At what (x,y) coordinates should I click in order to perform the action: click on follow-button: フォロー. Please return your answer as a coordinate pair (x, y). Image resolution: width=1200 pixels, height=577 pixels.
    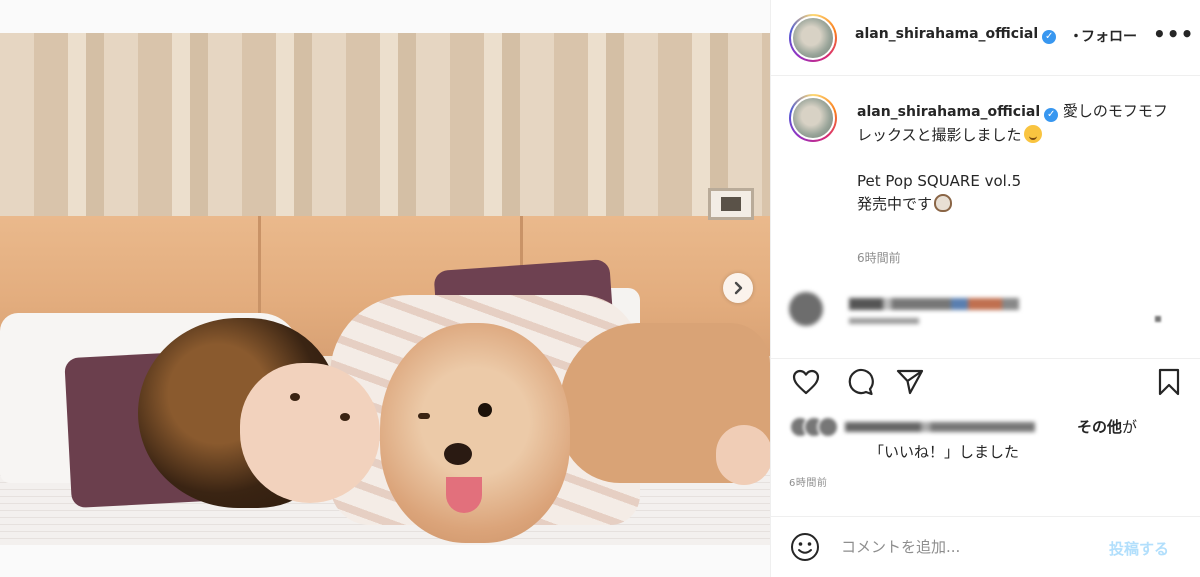
    Looking at the image, I should click on (1110, 36).